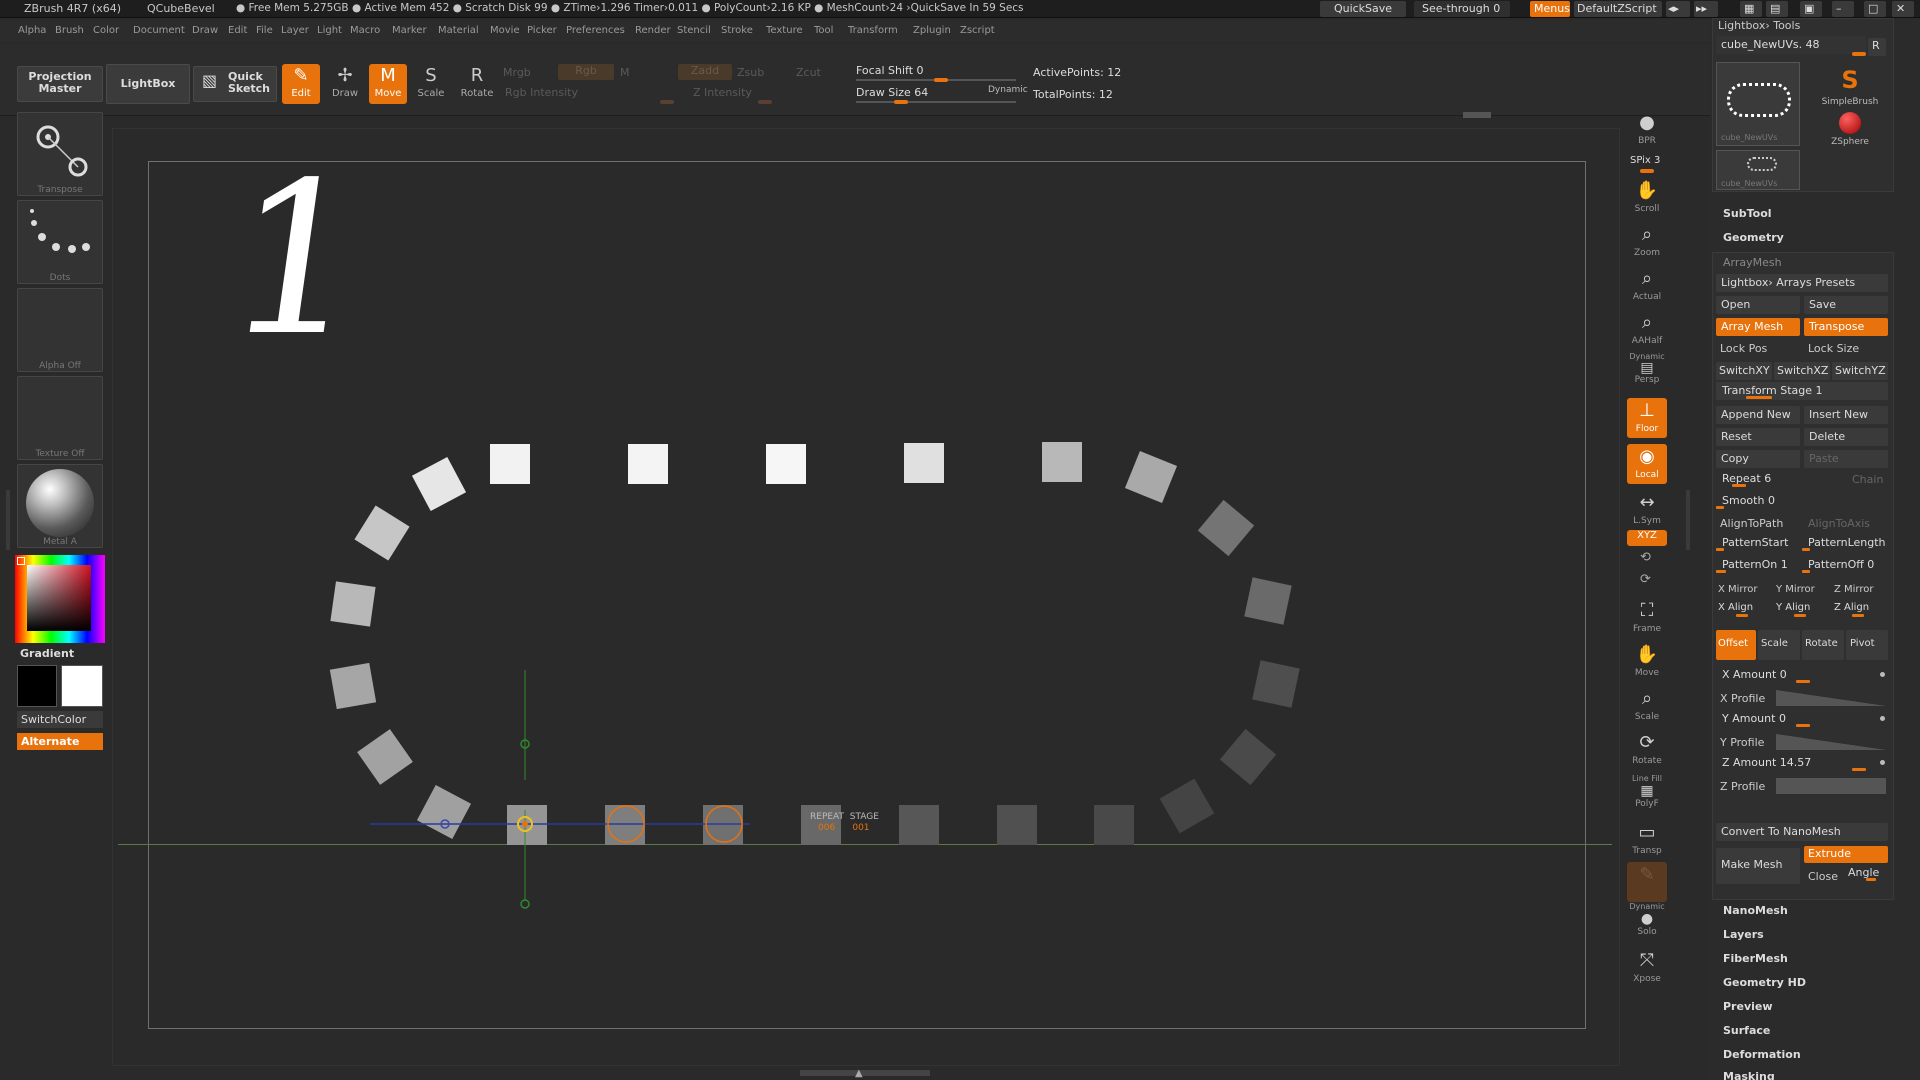 The height and width of the screenshot is (1080, 1920). I want to click on chevron-up-icon: ▲, so click(859, 1073).